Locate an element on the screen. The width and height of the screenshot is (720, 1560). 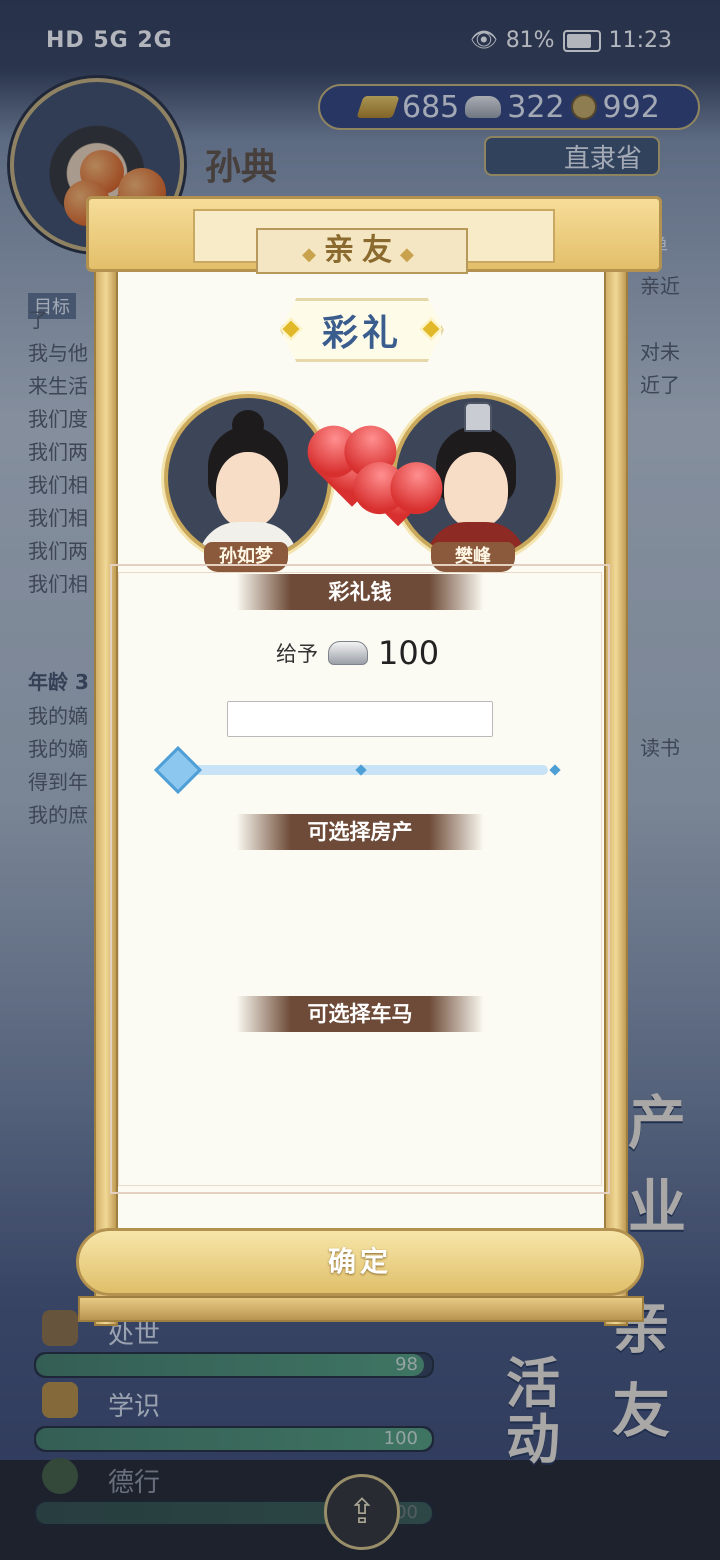
give-row: 给予 100 is located at coordinates (357, 653).